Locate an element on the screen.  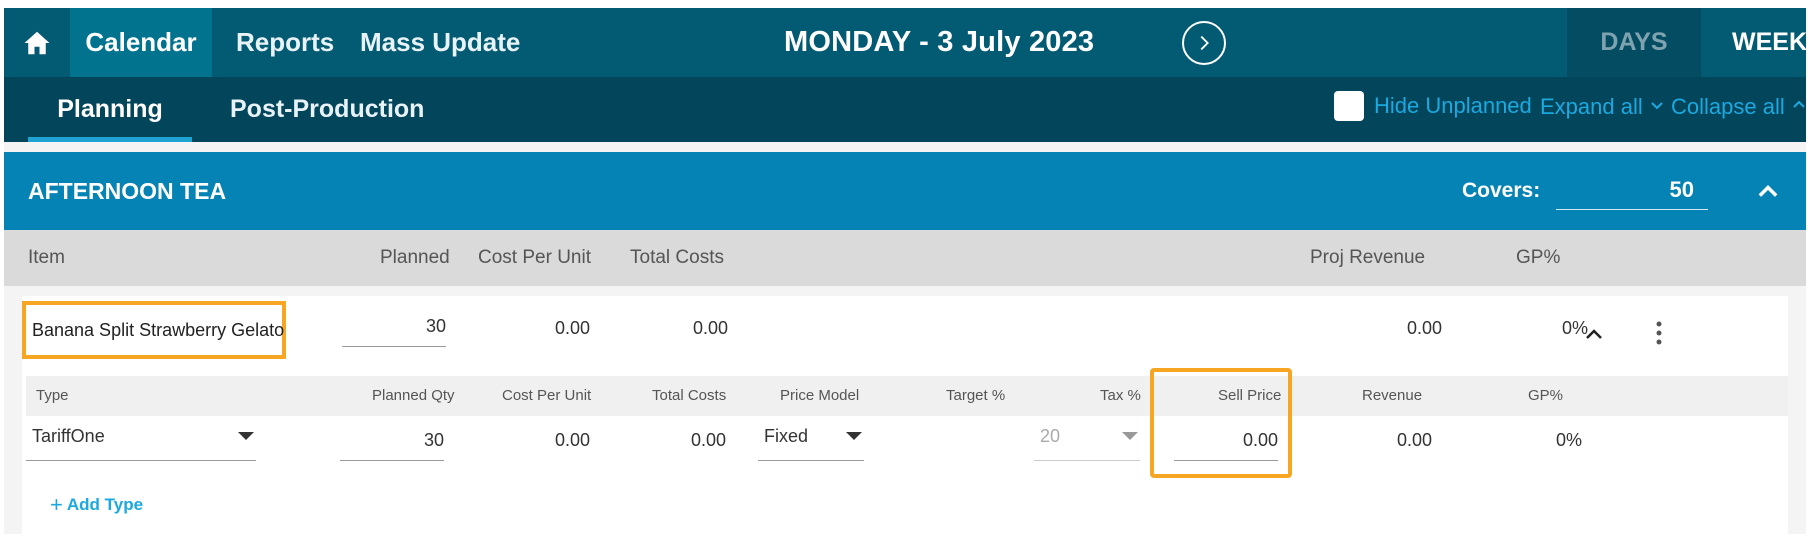
view-days-button: DAYS is located at coordinates (1634, 42).